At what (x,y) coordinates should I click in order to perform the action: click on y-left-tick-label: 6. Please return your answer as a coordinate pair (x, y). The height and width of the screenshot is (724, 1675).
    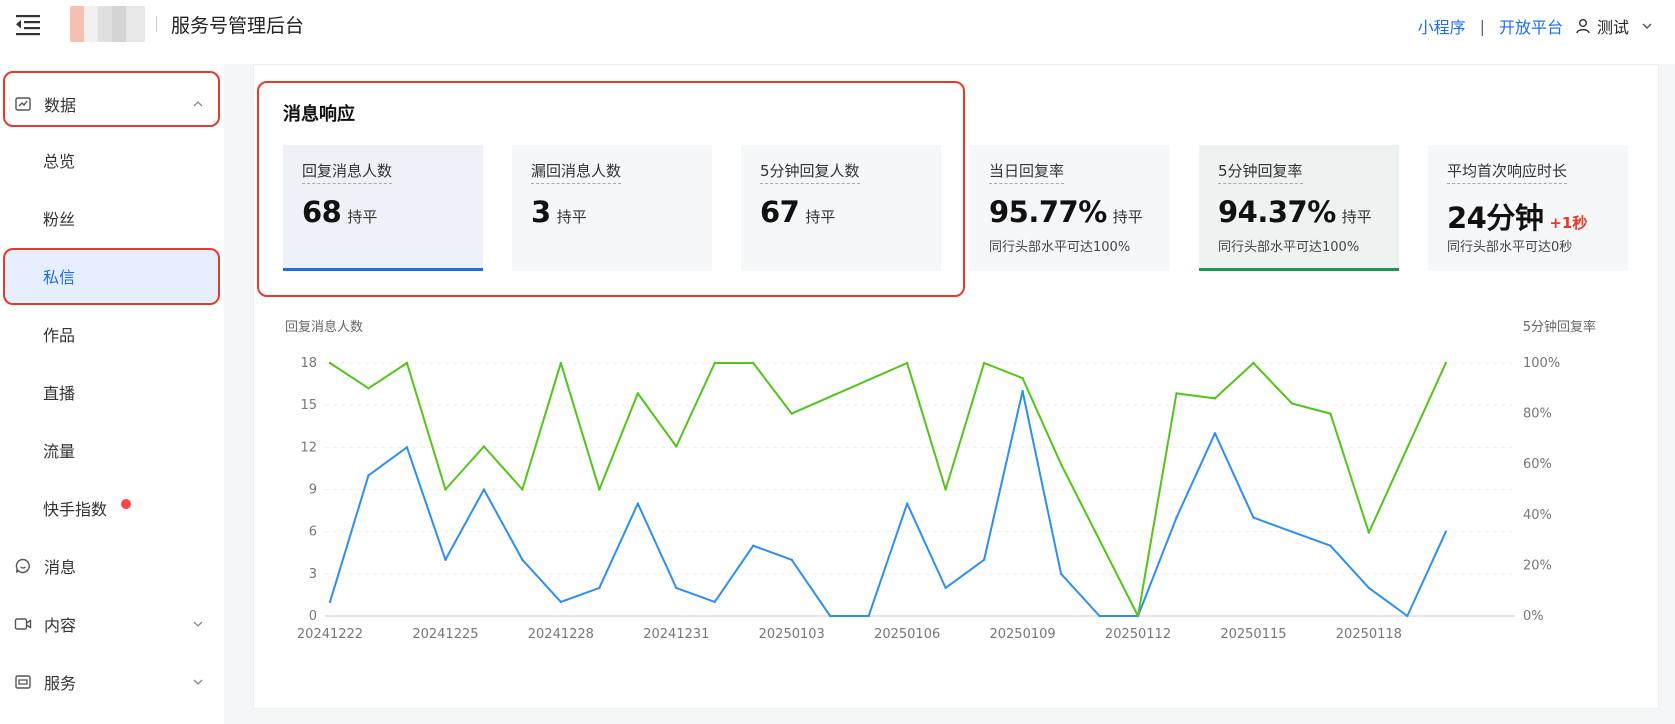
    Looking at the image, I should click on (313, 532).